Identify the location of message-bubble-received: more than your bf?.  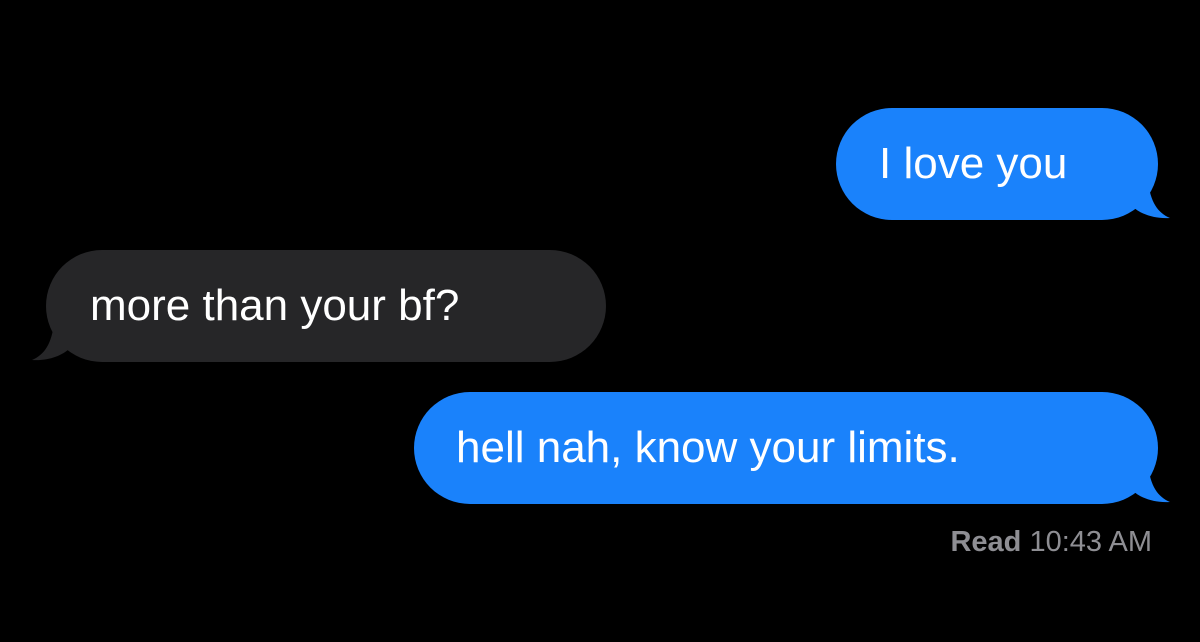
(326, 306).